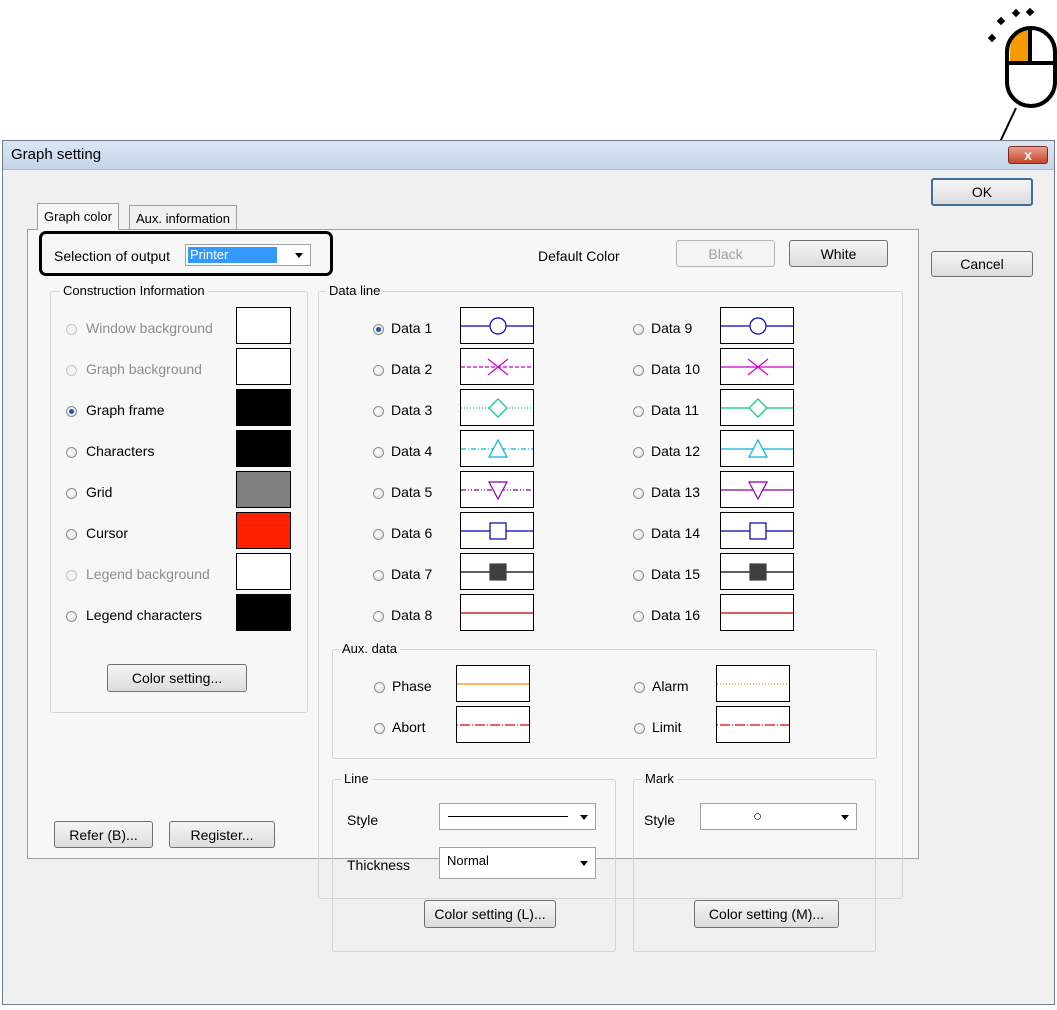  What do you see at coordinates (125, 410) in the screenshot?
I see `radio-label: Graph frame` at bounding box center [125, 410].